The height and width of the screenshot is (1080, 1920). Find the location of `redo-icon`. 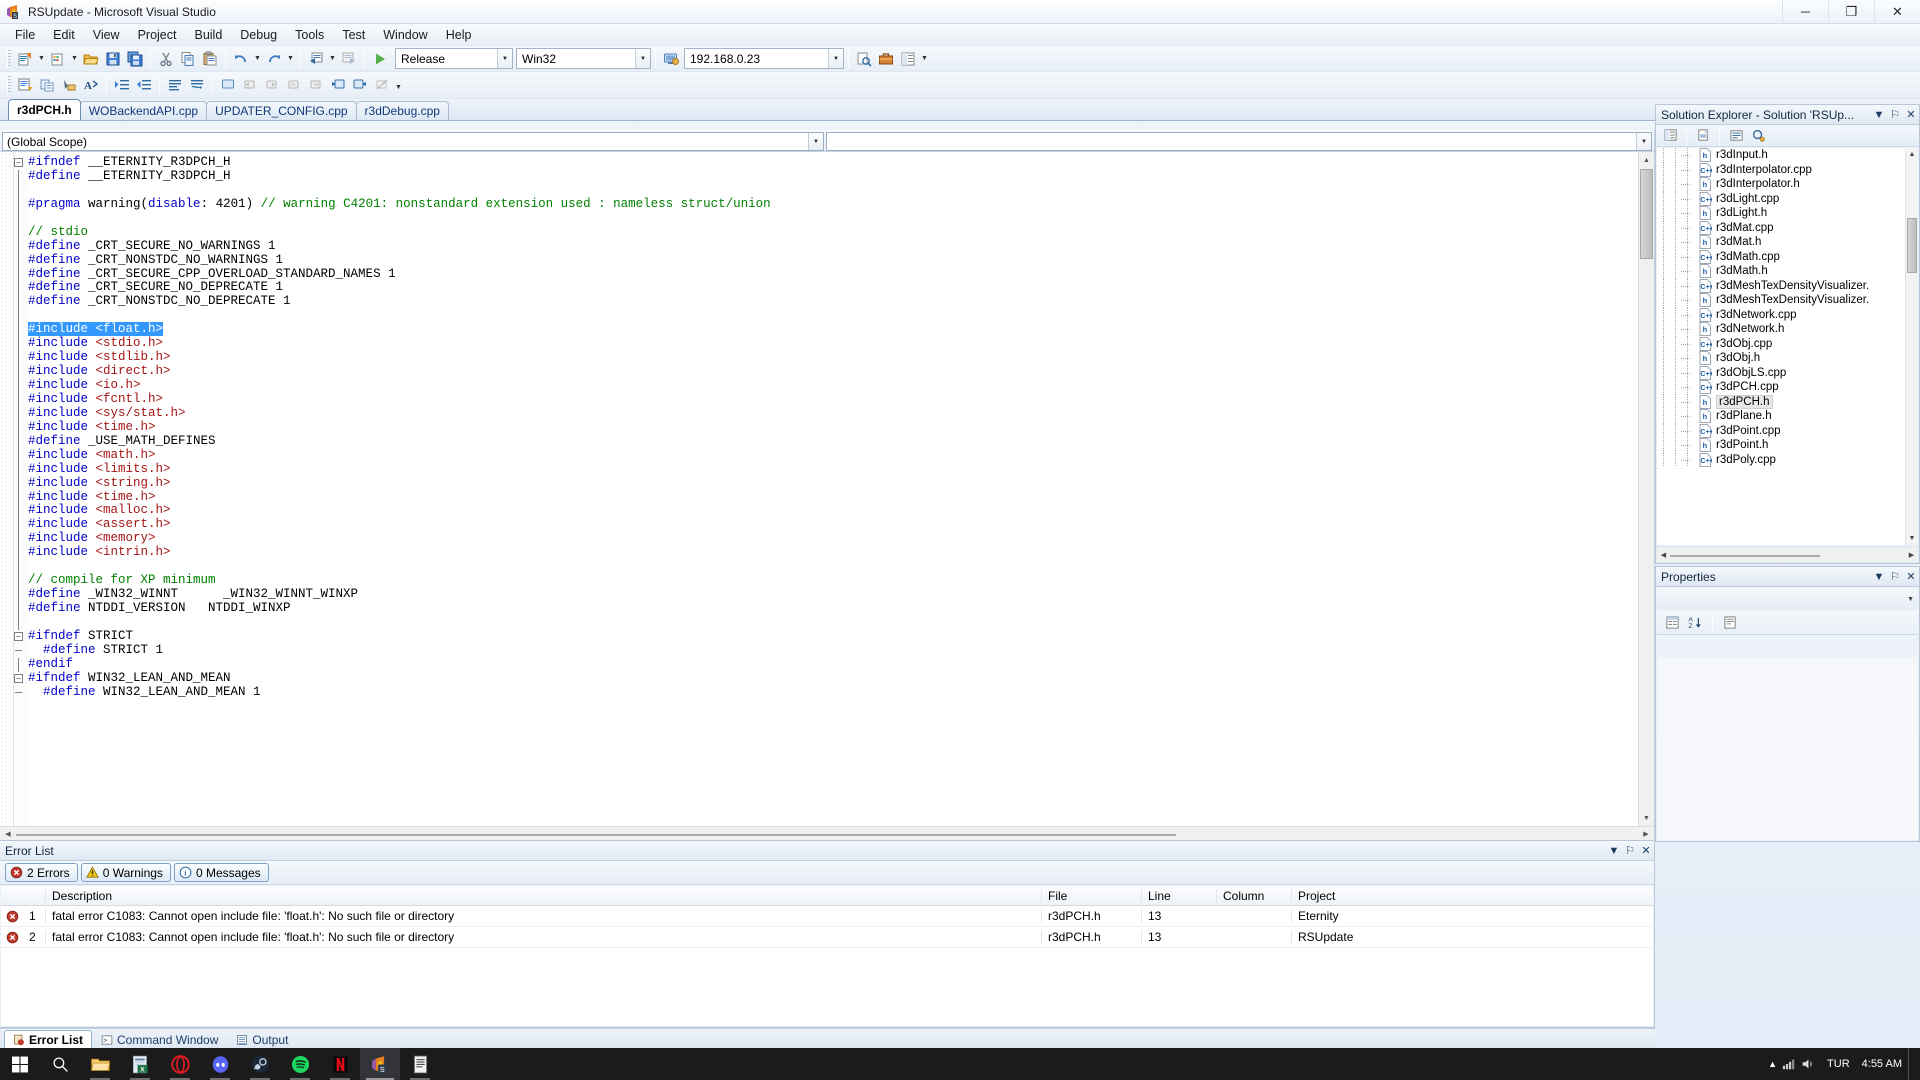

redo-icon is located at coordinates (274, 59).